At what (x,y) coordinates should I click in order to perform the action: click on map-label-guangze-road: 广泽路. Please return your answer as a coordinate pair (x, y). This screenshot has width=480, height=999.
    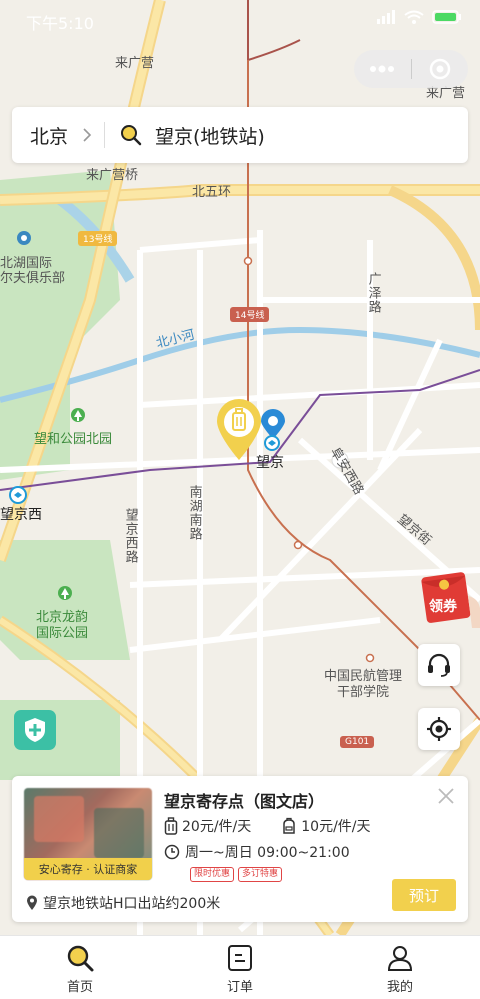
    Looking at the image, I should click on (373, 293).